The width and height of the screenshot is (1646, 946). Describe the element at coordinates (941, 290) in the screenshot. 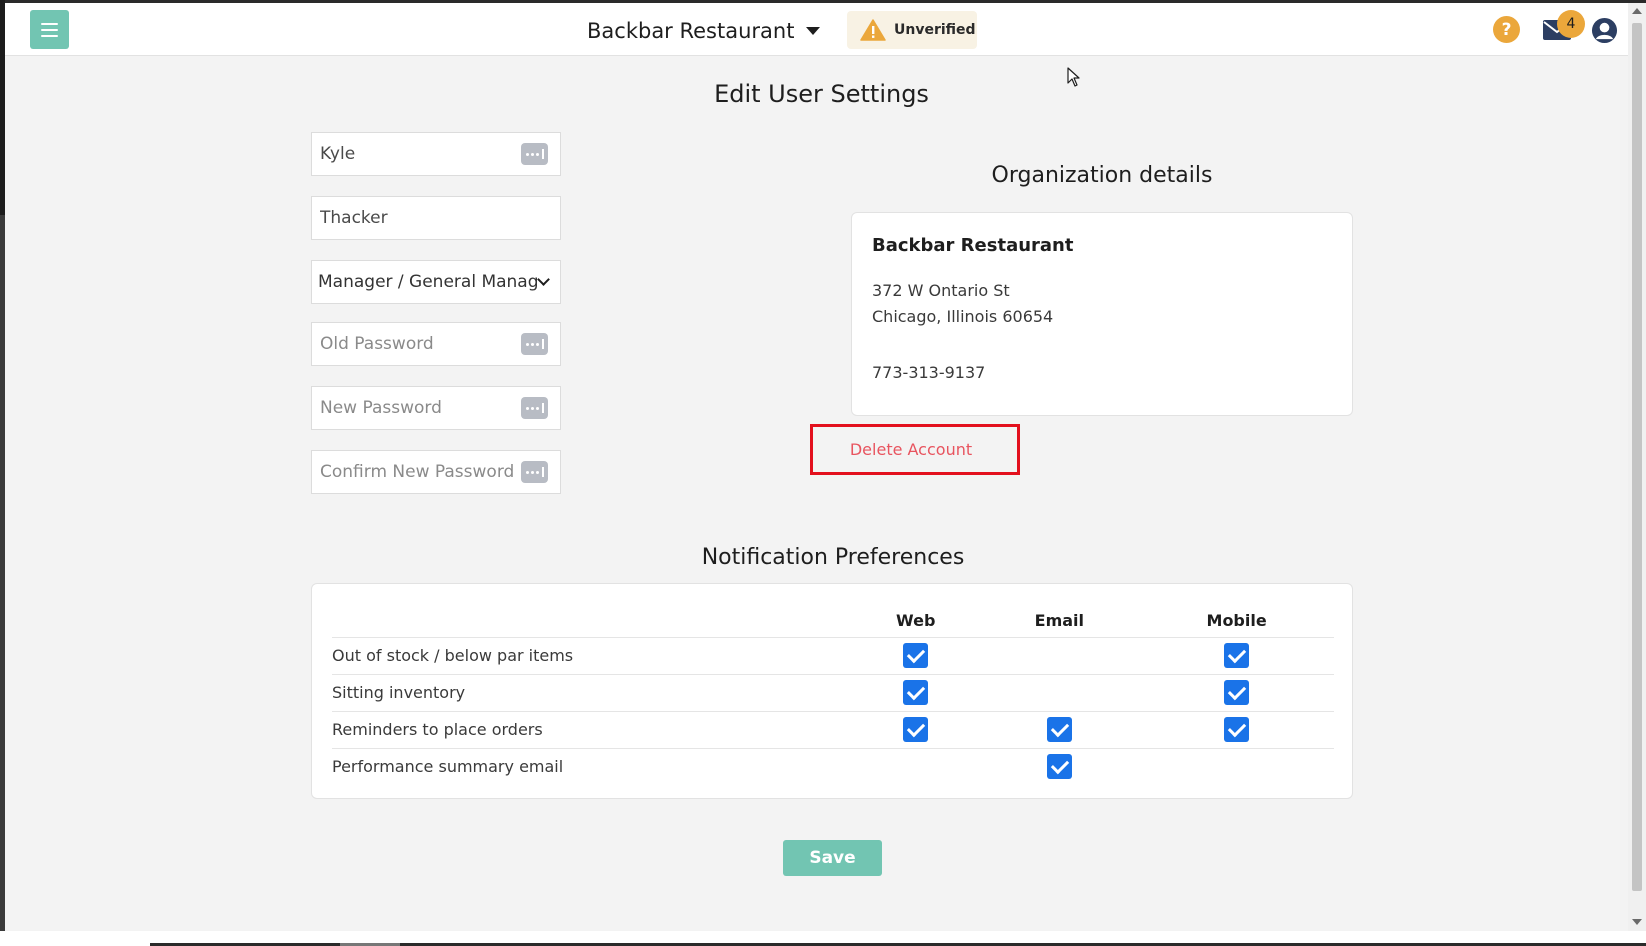

I see `organization-address-line1: 372 W Ontario St` at that location.